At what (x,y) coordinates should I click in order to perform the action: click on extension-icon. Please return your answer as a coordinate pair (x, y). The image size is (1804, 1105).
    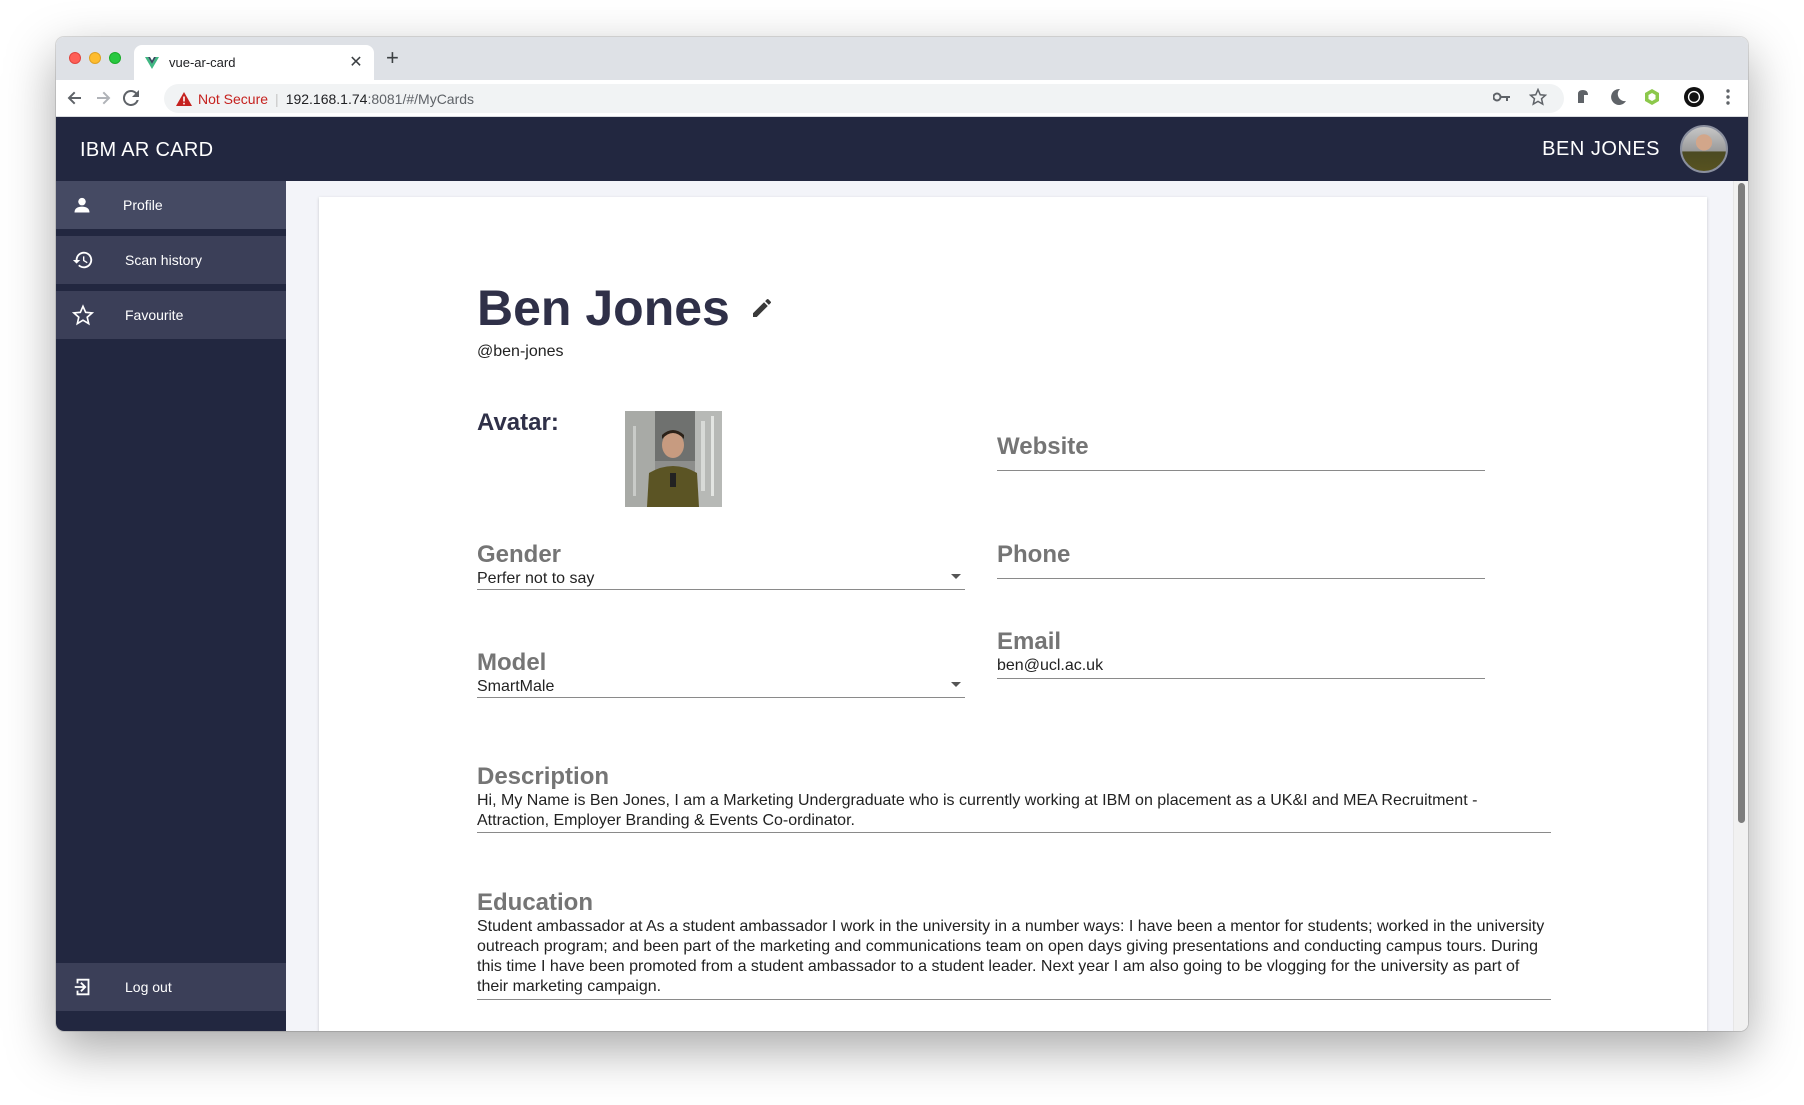
    Looking at the image, I should click on (1584, 97).